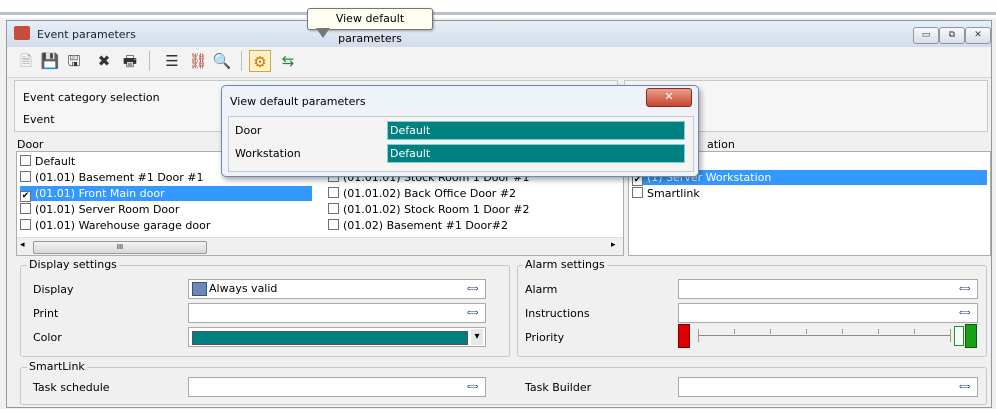  I want to click on task-builder-label: Task Builder, so click(558, 387).